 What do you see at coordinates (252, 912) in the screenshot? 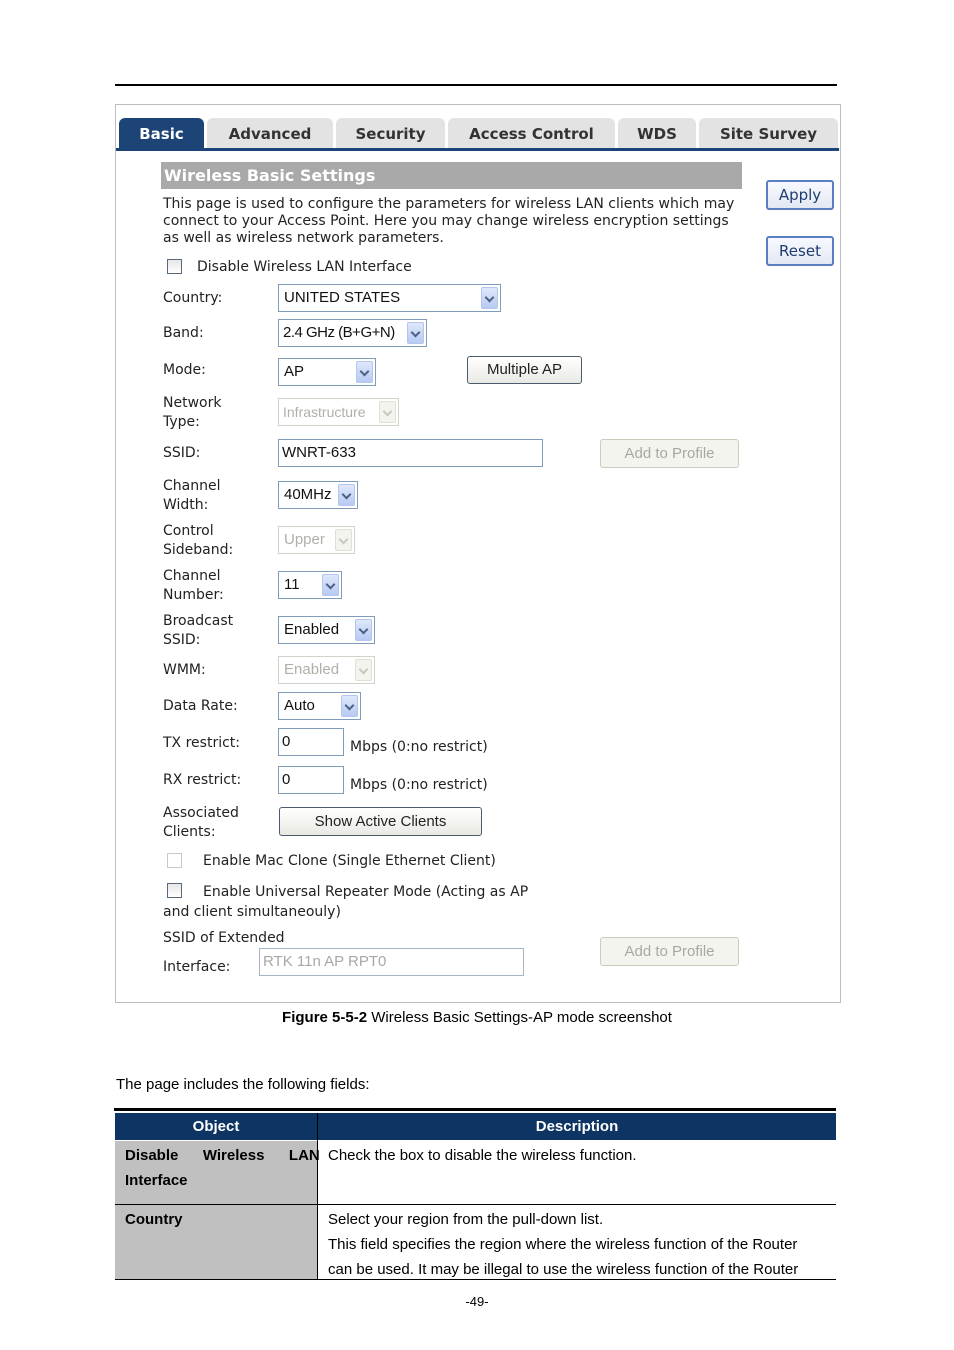
I see `universal-repeater-label-line2: and client simultaneouly)` at bounding box center [252, 912].